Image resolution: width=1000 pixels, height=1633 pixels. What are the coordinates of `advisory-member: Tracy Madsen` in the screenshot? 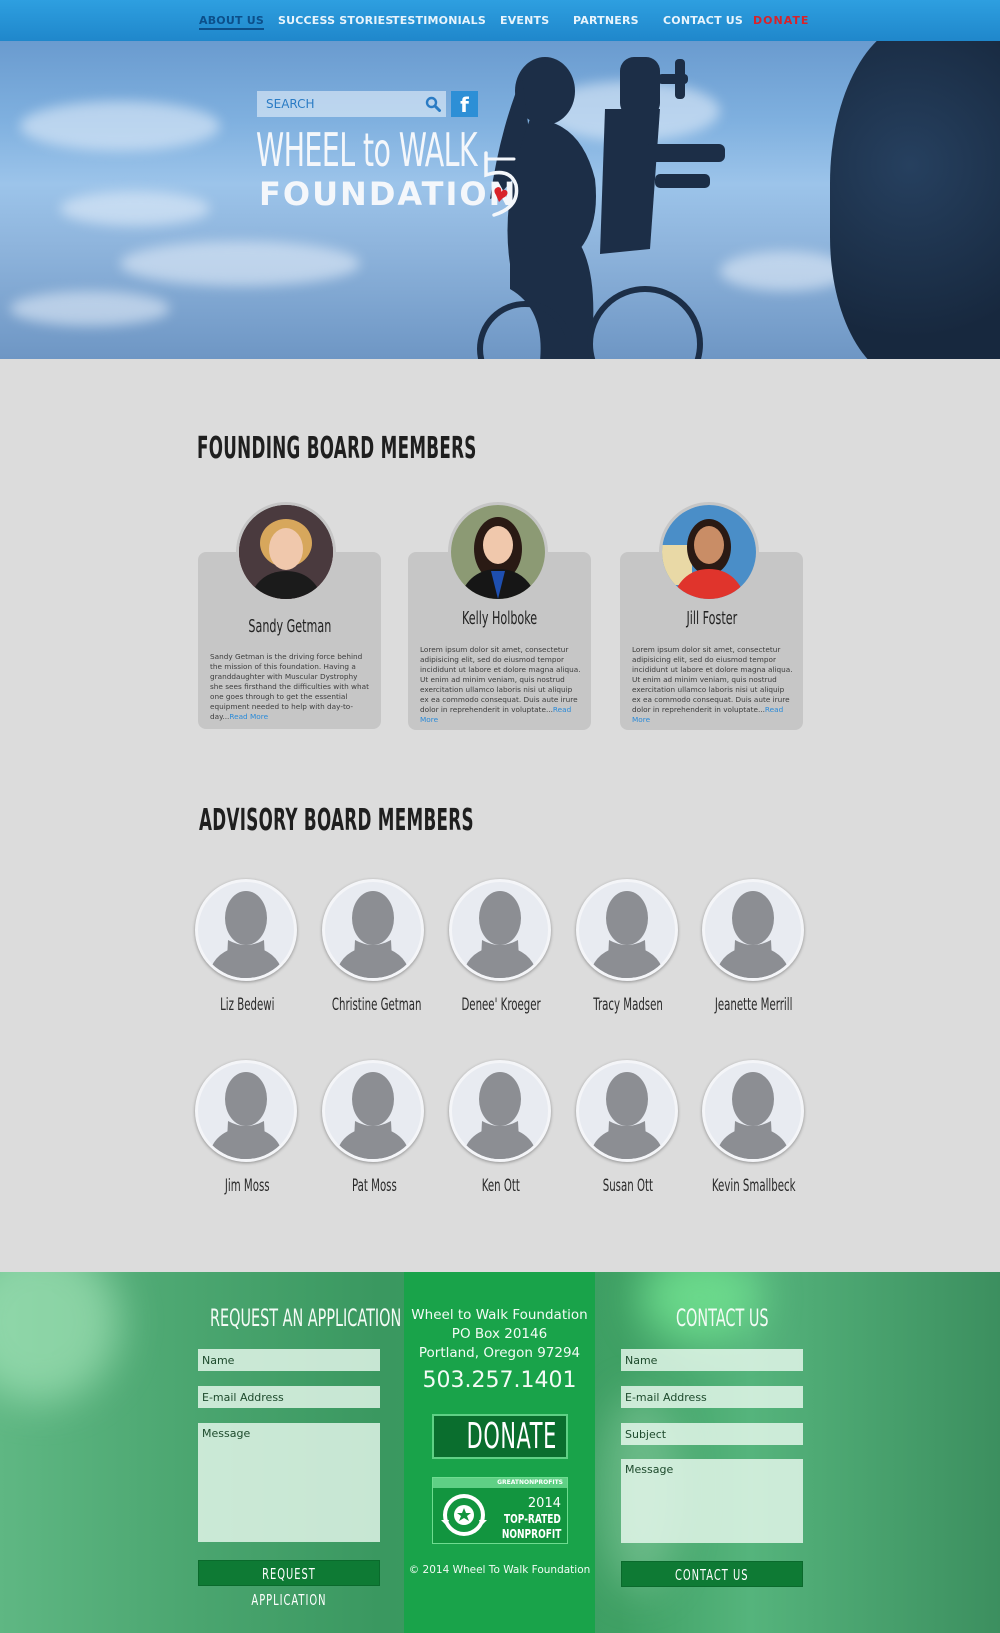 It's located at (628, 947).